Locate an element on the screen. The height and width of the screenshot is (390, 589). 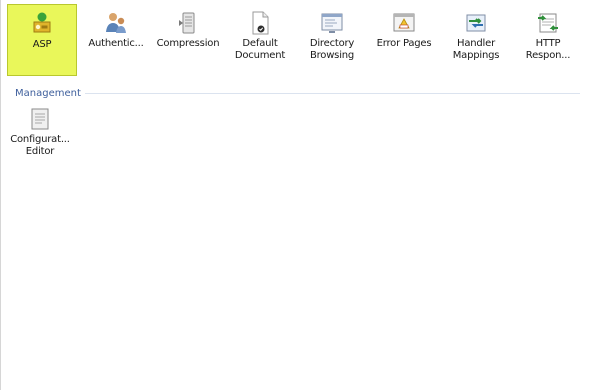
feature-compression: Compression is located at coordinates (188, 40).